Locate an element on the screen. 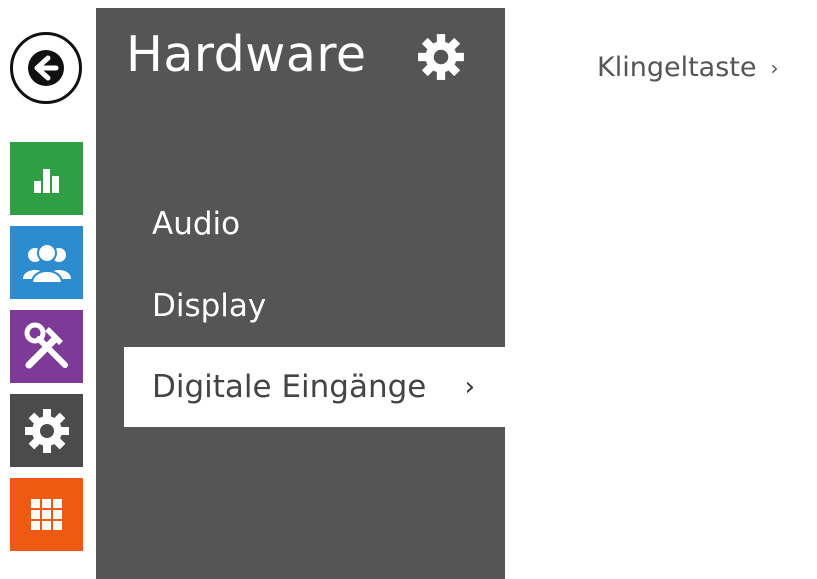 Image resolution: width=817 pixels, height=579 pixels. menu-item-digital-inputs: Digitale Eingänge › is located at coordinates (314, 387).